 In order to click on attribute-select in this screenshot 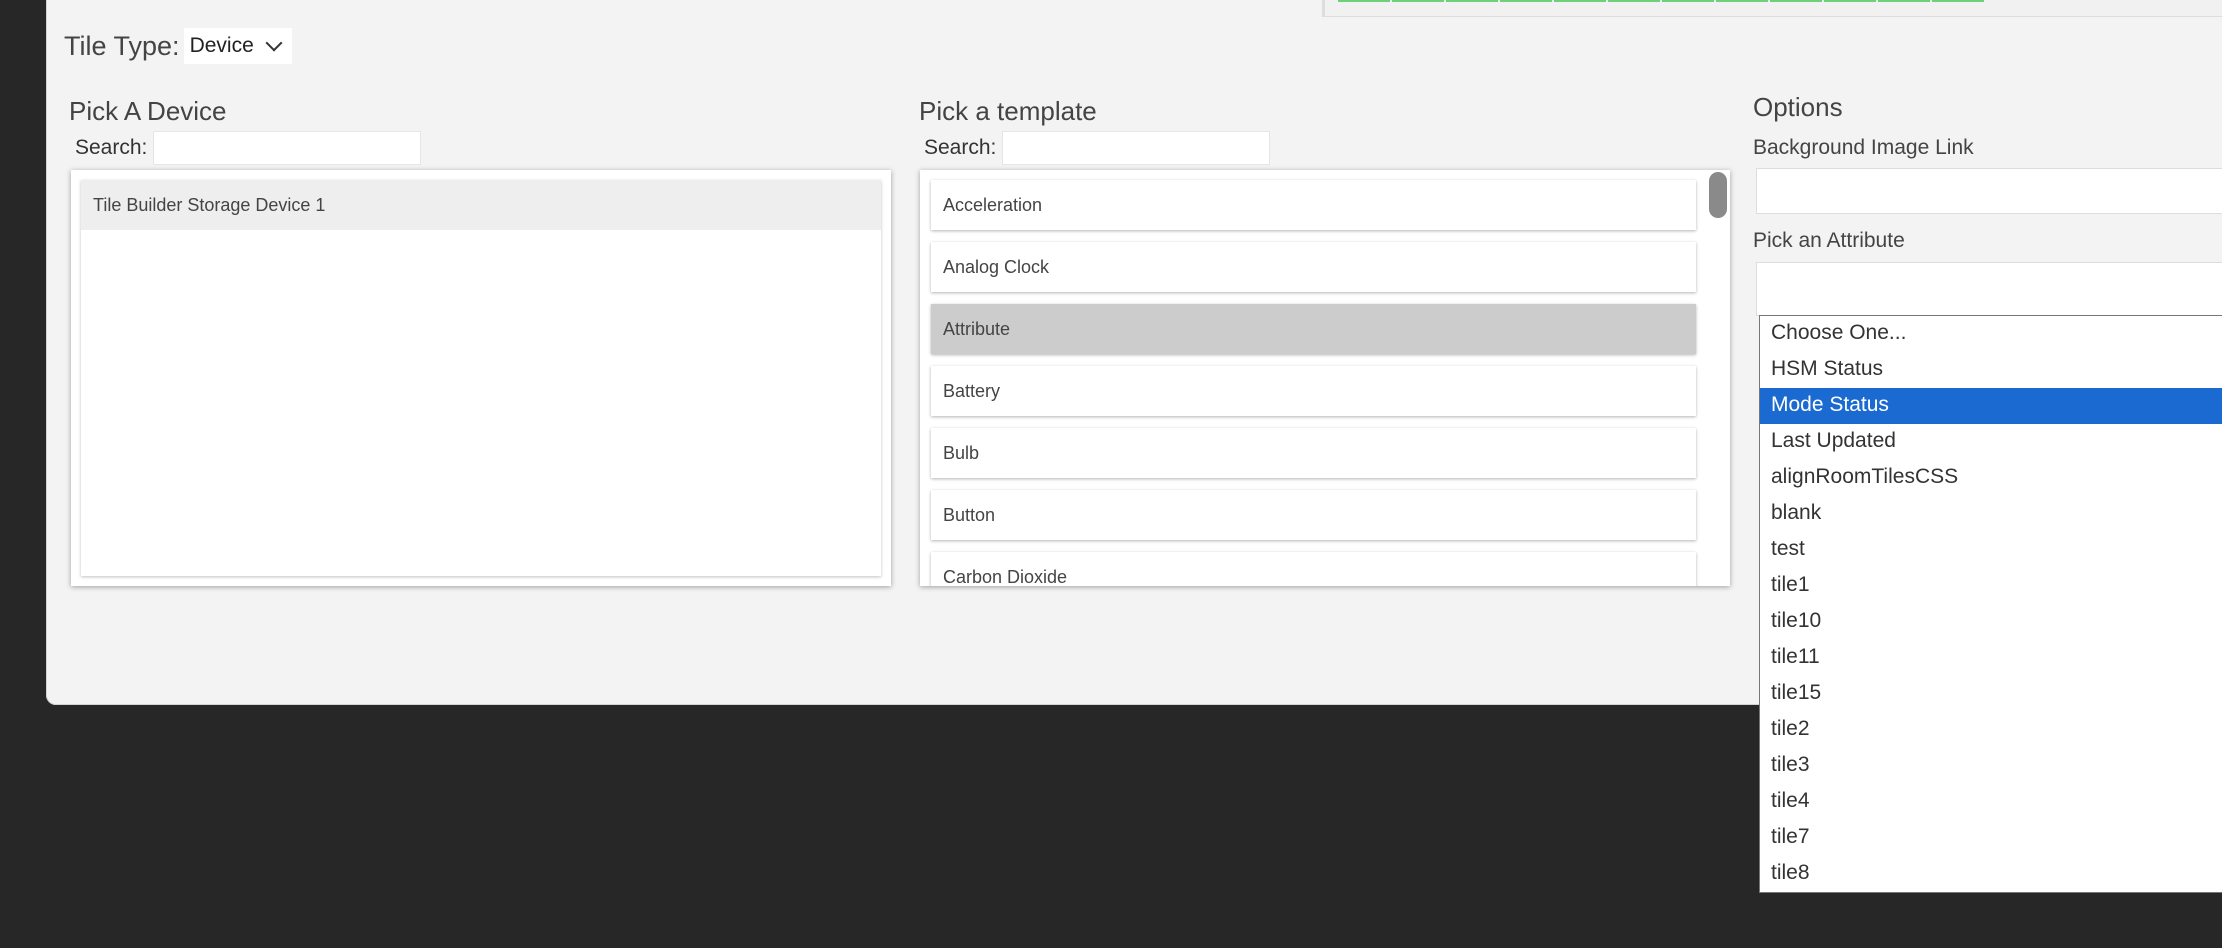, I will do `click(1989, 289)`.